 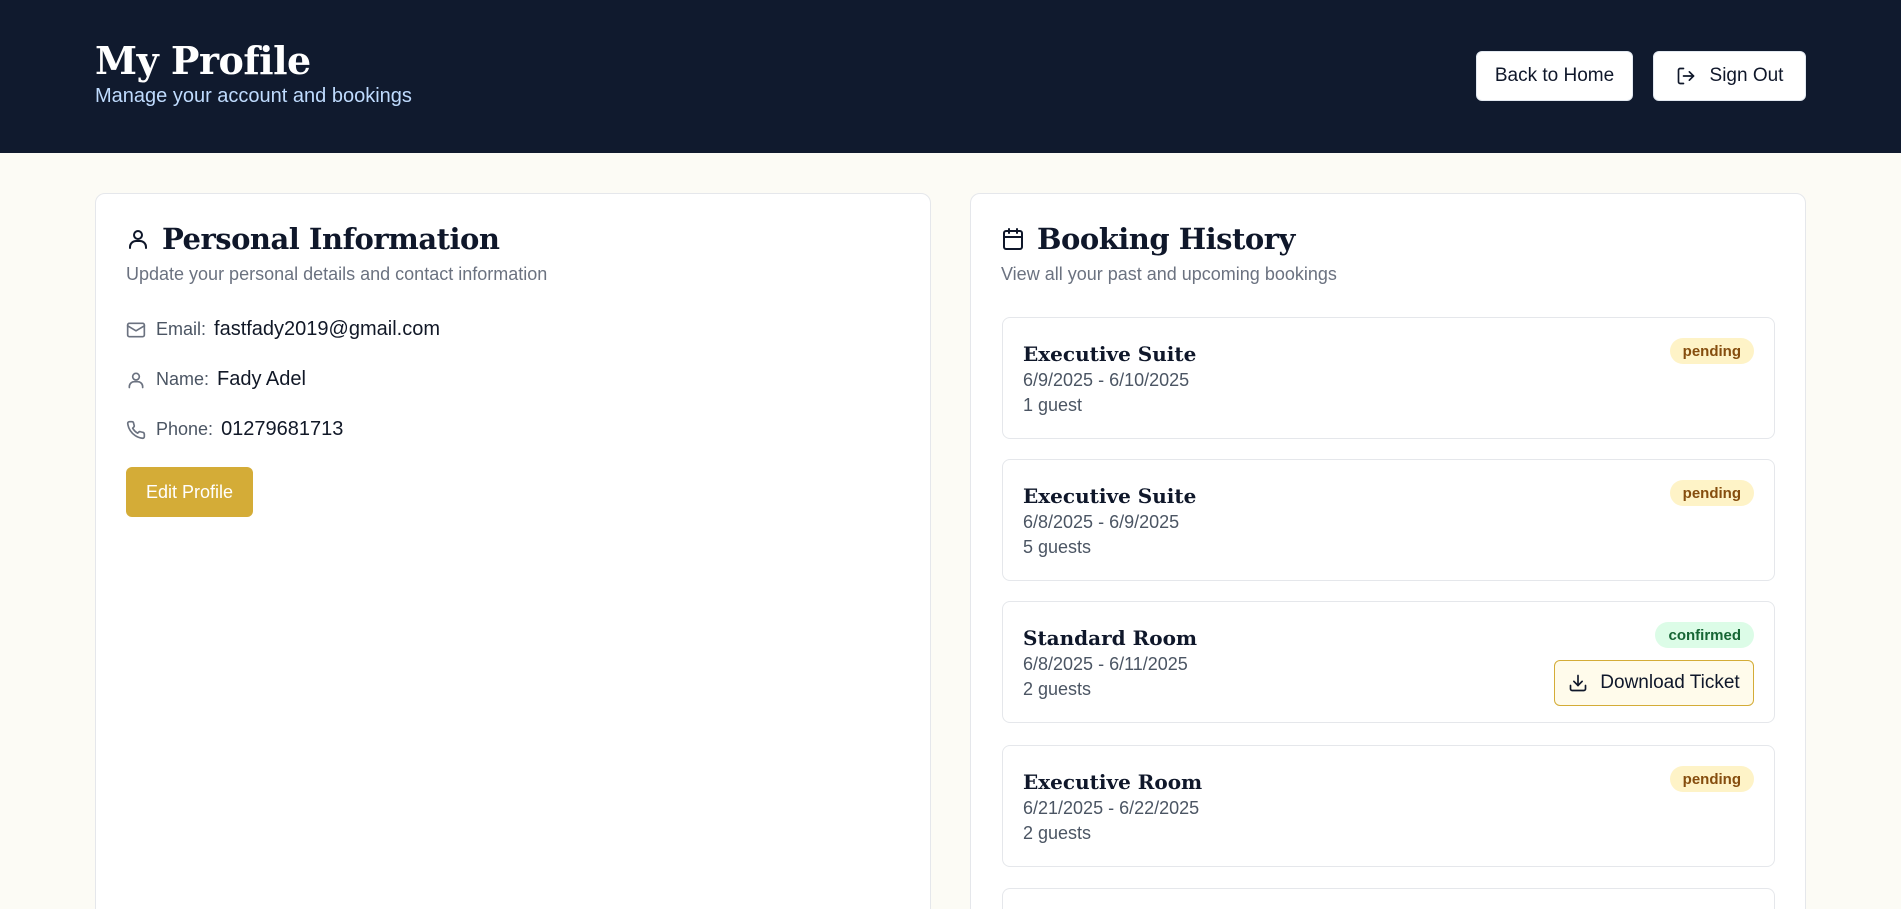 I want to click on email-value: fastfady2019@gmail.com, so click(x=327, y=329).